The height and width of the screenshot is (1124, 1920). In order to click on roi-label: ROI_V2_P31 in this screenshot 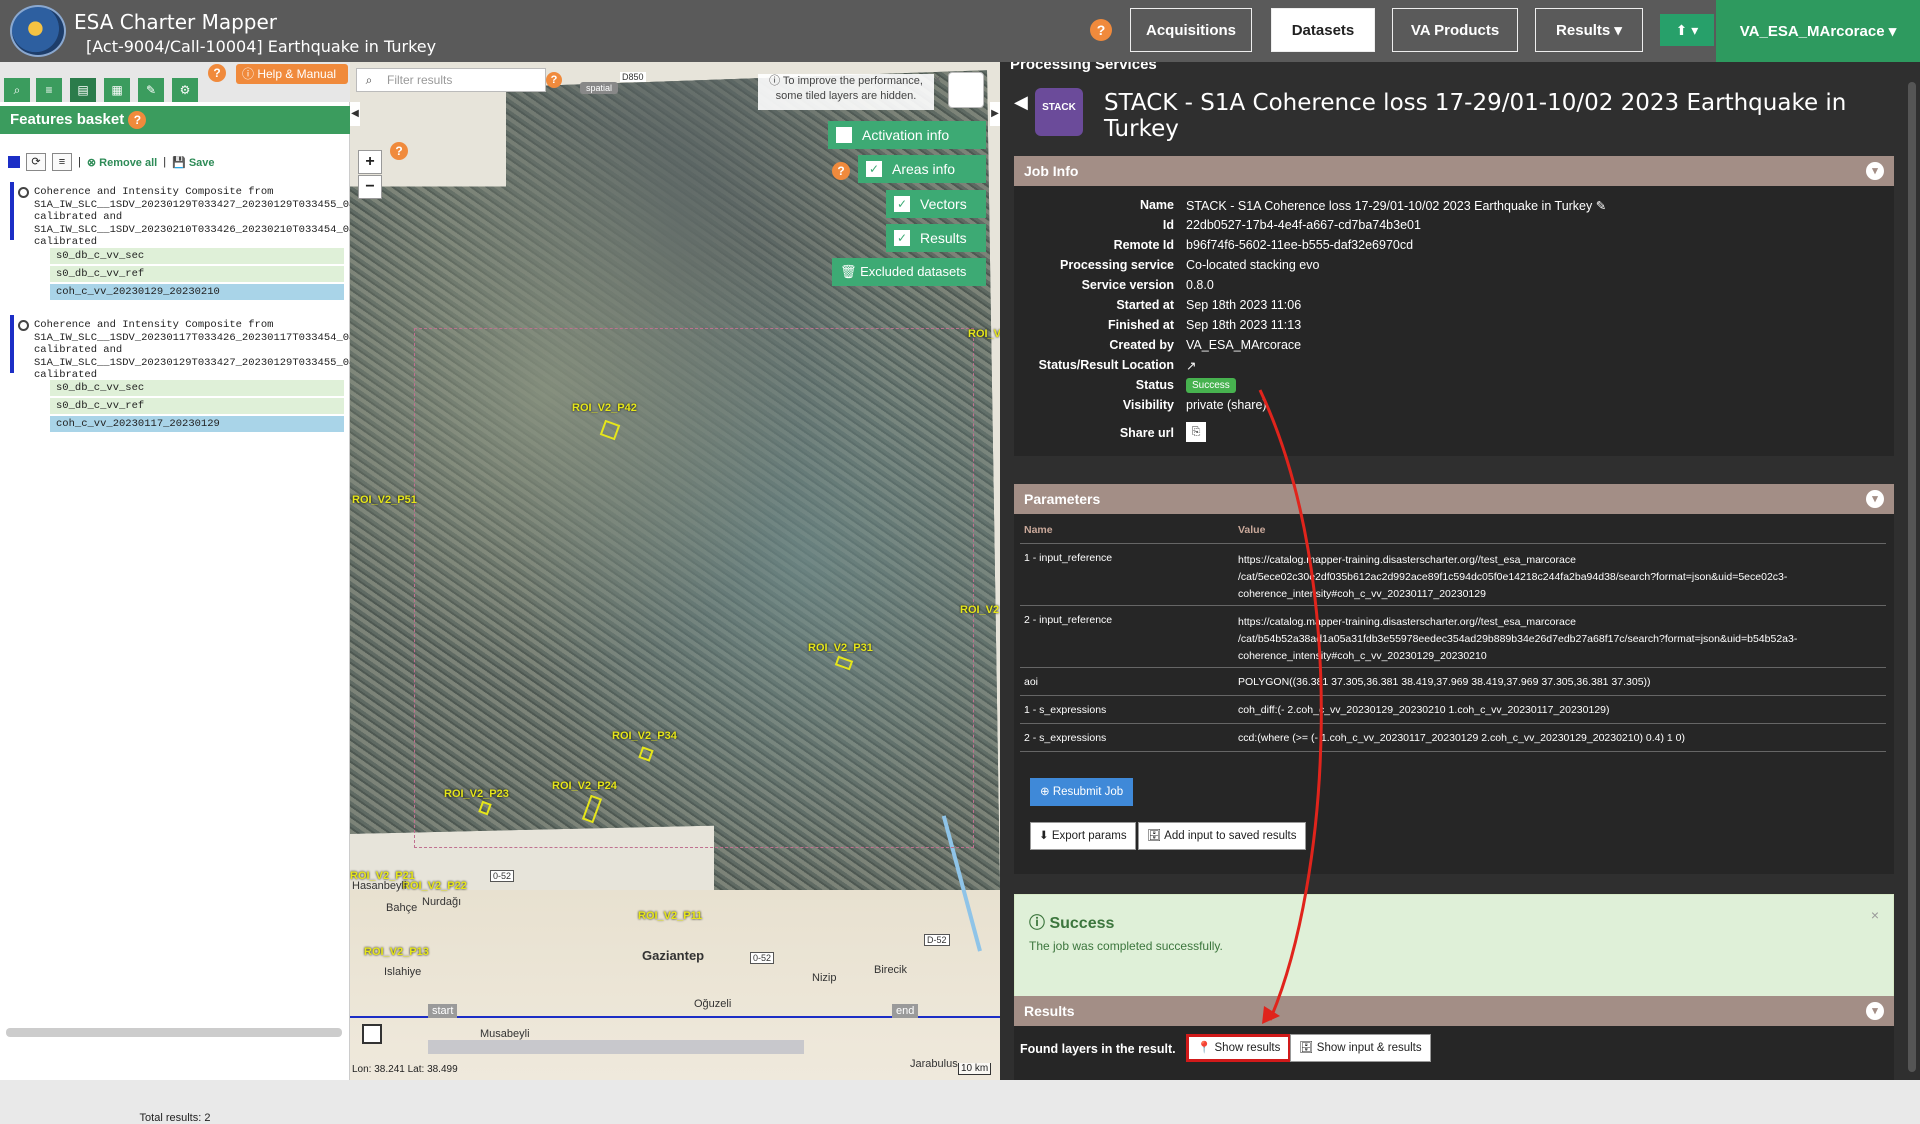, I will do `click(840, 648)`.